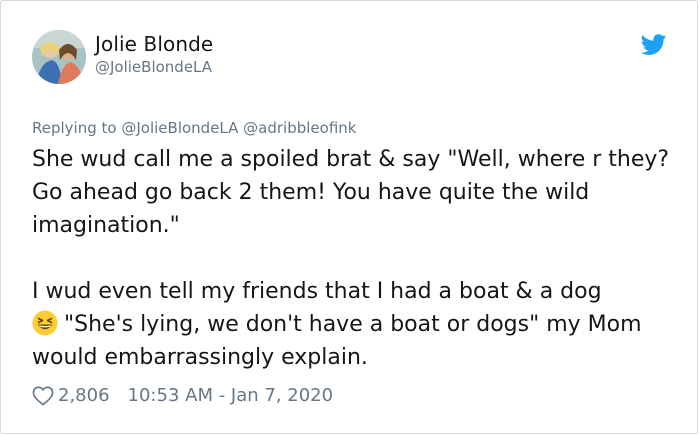 The image size is (700, 436). What do you see at coordinates (84, 396) in the screenshot?
I see `like-count: 2,806` at bounding box center [84, 396].